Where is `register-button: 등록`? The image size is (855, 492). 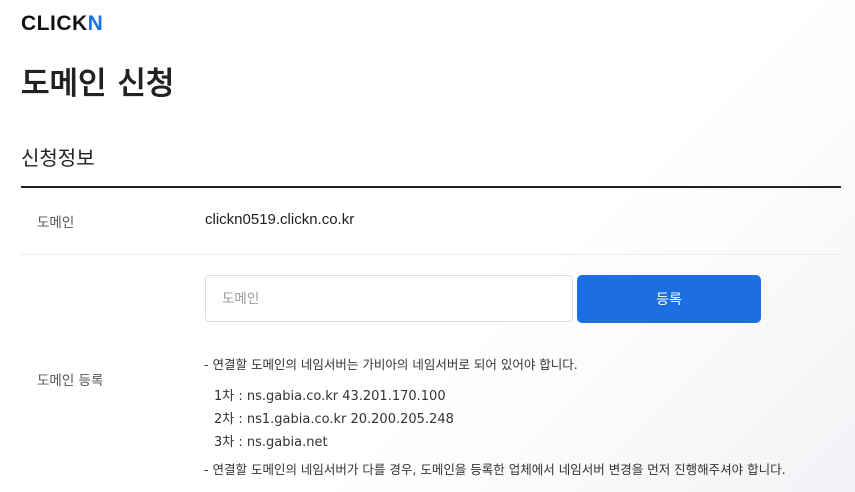
register-button: 등록 is located at coordinates (669, 299).